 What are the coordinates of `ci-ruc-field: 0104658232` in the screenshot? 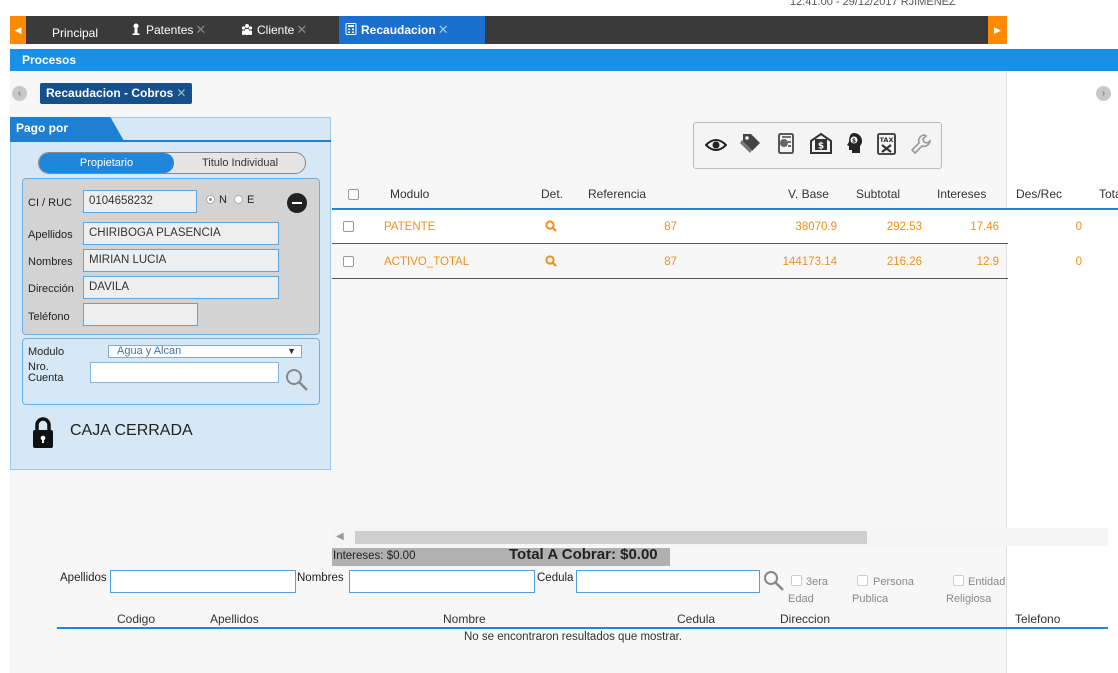 It's located at (140, 201).